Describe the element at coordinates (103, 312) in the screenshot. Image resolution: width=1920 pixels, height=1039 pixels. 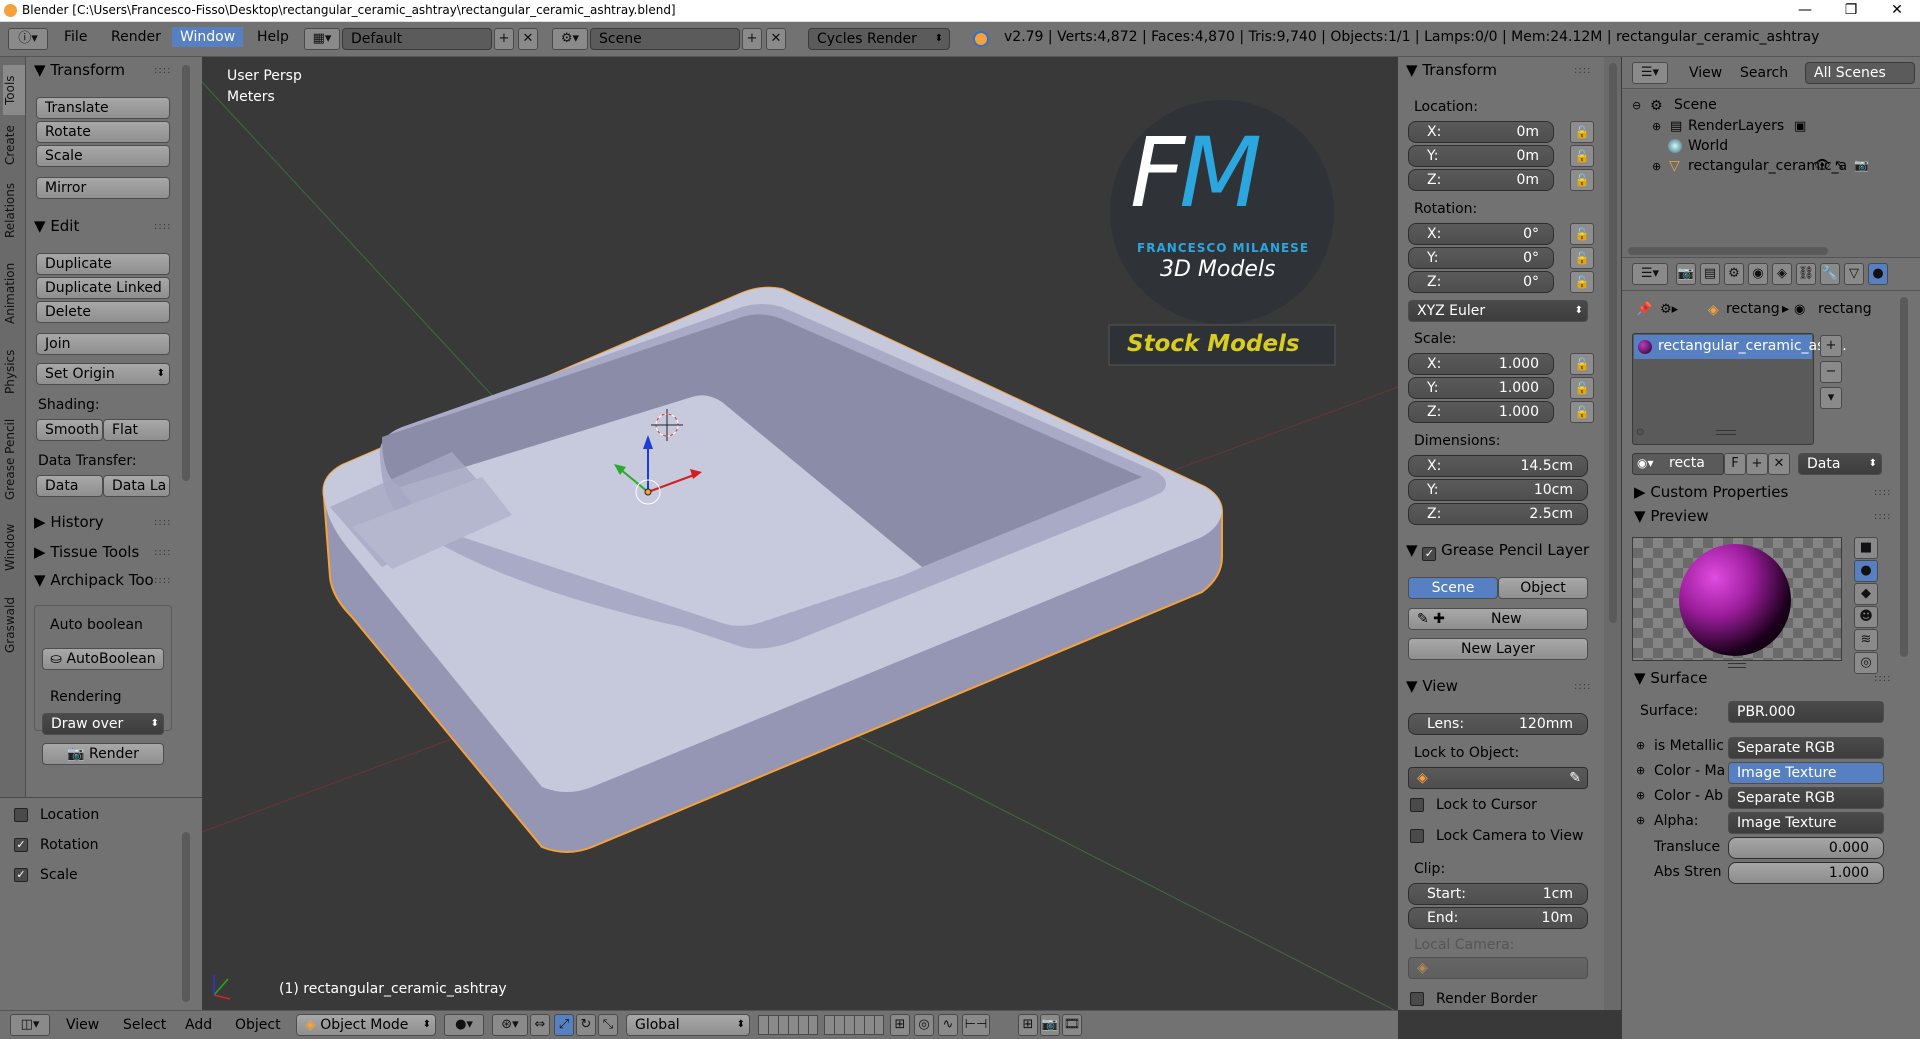
I see `delete-button: Delete` at that location.